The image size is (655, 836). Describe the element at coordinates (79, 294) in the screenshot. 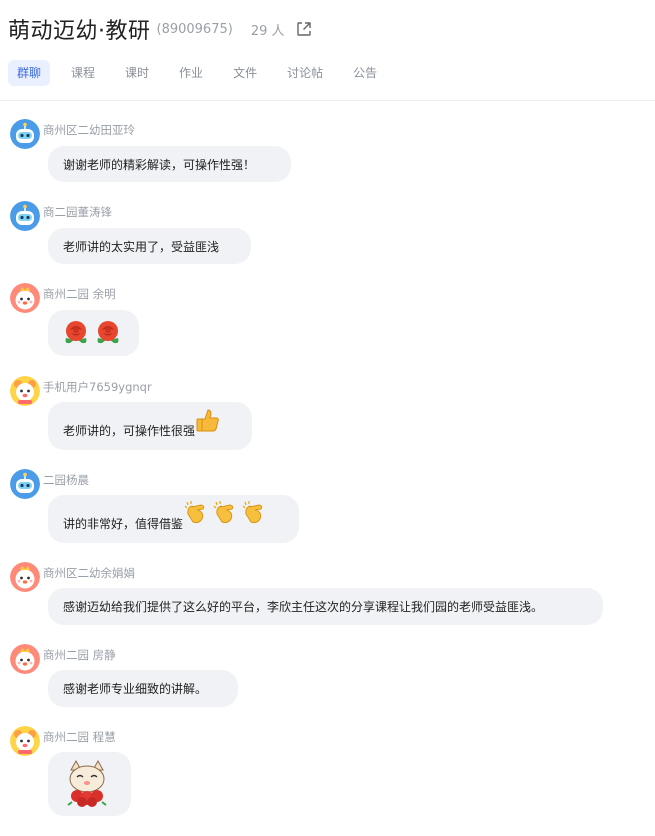

I see `sender-name: 商州二园 余明` at that location.